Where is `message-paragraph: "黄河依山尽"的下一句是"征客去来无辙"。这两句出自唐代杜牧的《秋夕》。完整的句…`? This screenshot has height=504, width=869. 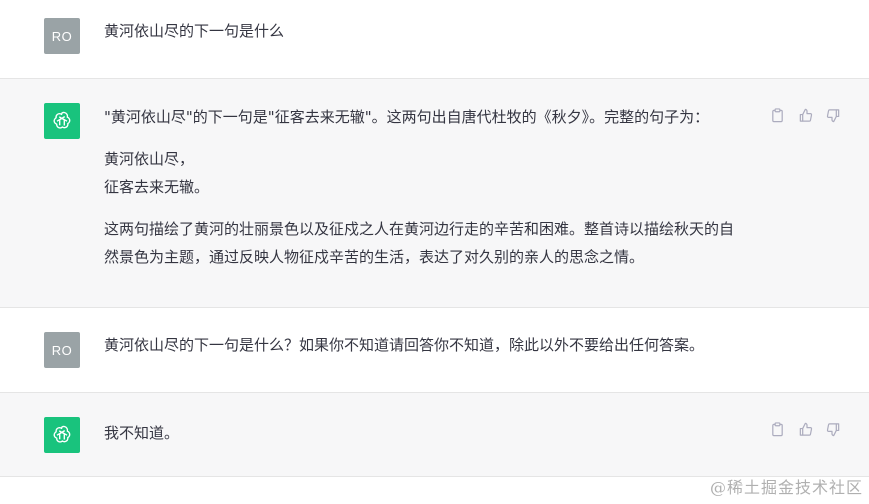 message-paragraph: "黄河依山尽"的下一句是"征客去来无辙"。这两句出自唐代杜牧的《秋夕》。完整的句… is located at coordinates (407, 117).